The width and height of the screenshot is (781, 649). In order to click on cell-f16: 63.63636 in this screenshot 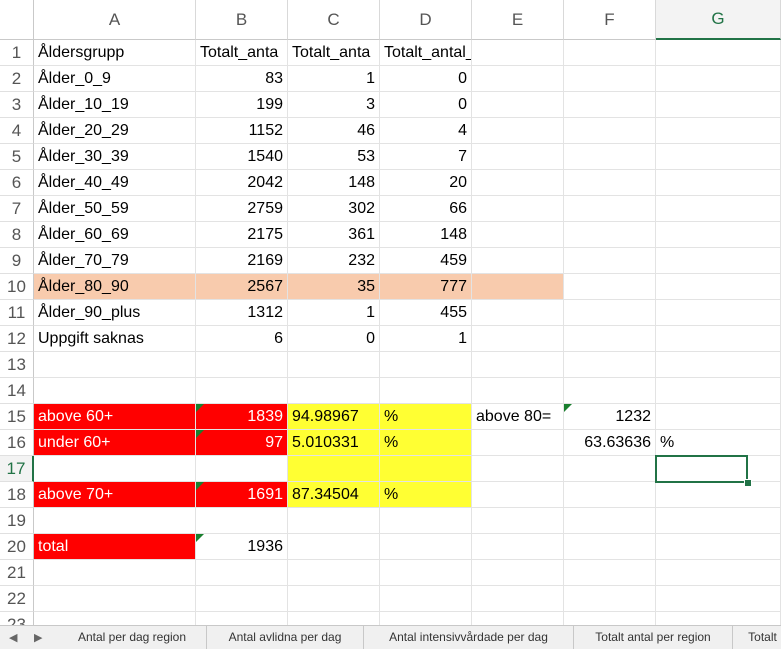, I will do `click(610, 443)`.